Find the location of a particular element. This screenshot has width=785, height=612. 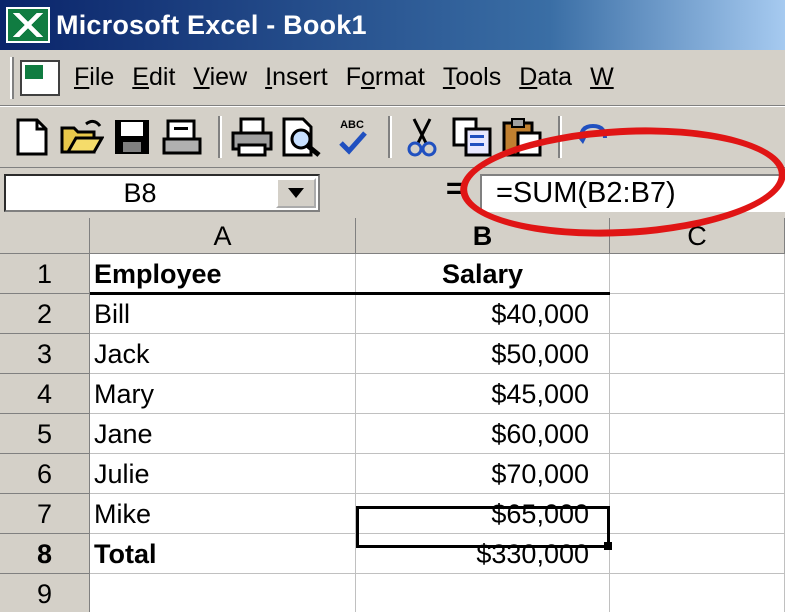

standard-toolbar: ABC is located at coordinates (392, 137).